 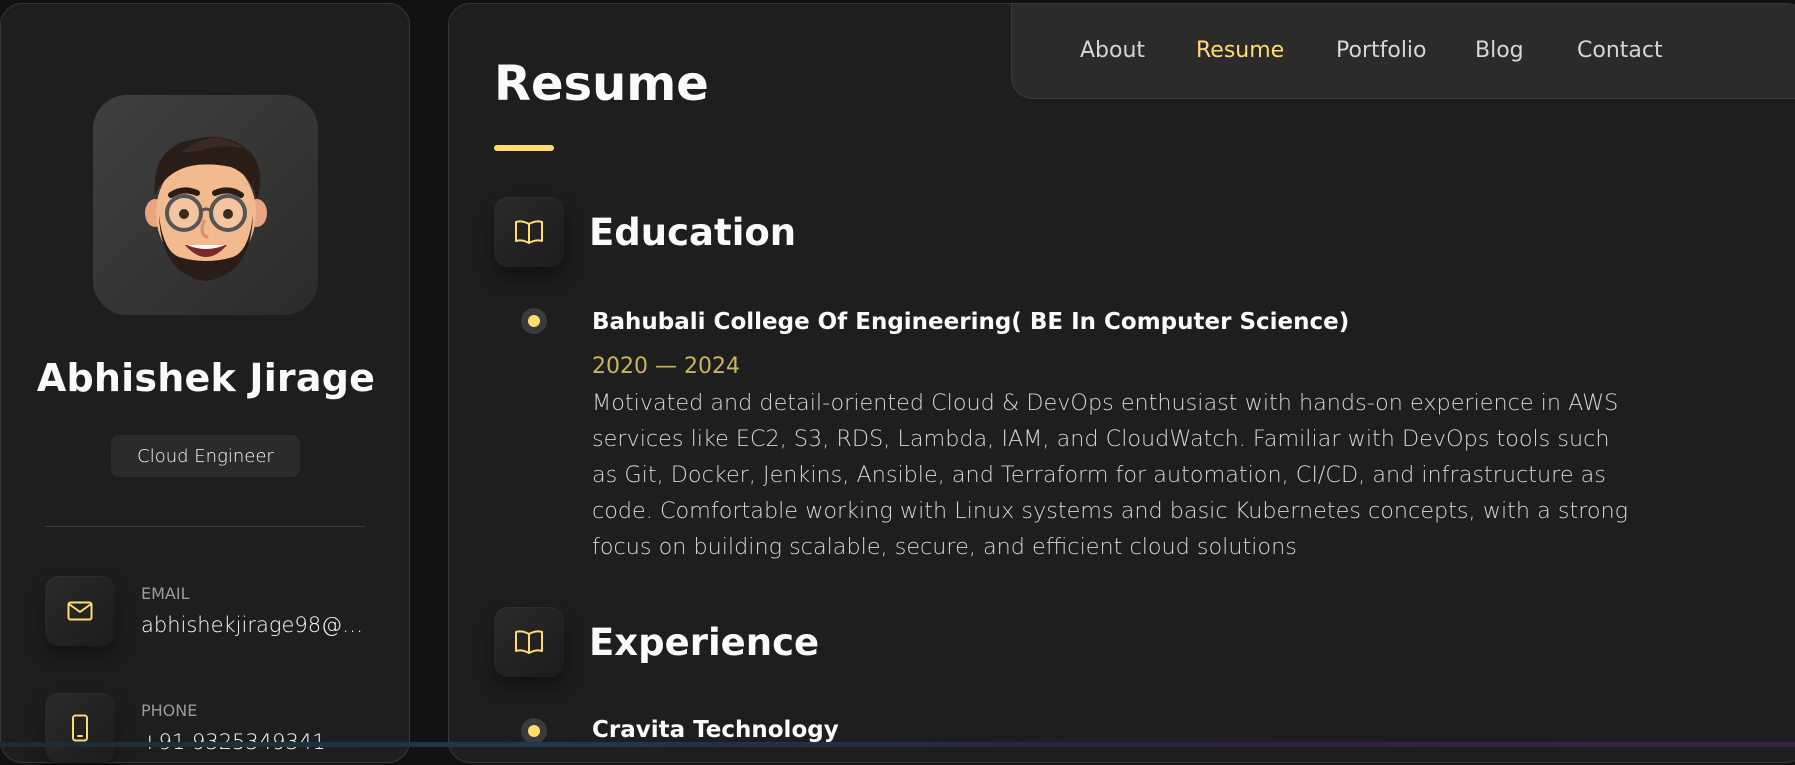 I want to click on contact-phone-label: Phone, so click(x=169, y=710).